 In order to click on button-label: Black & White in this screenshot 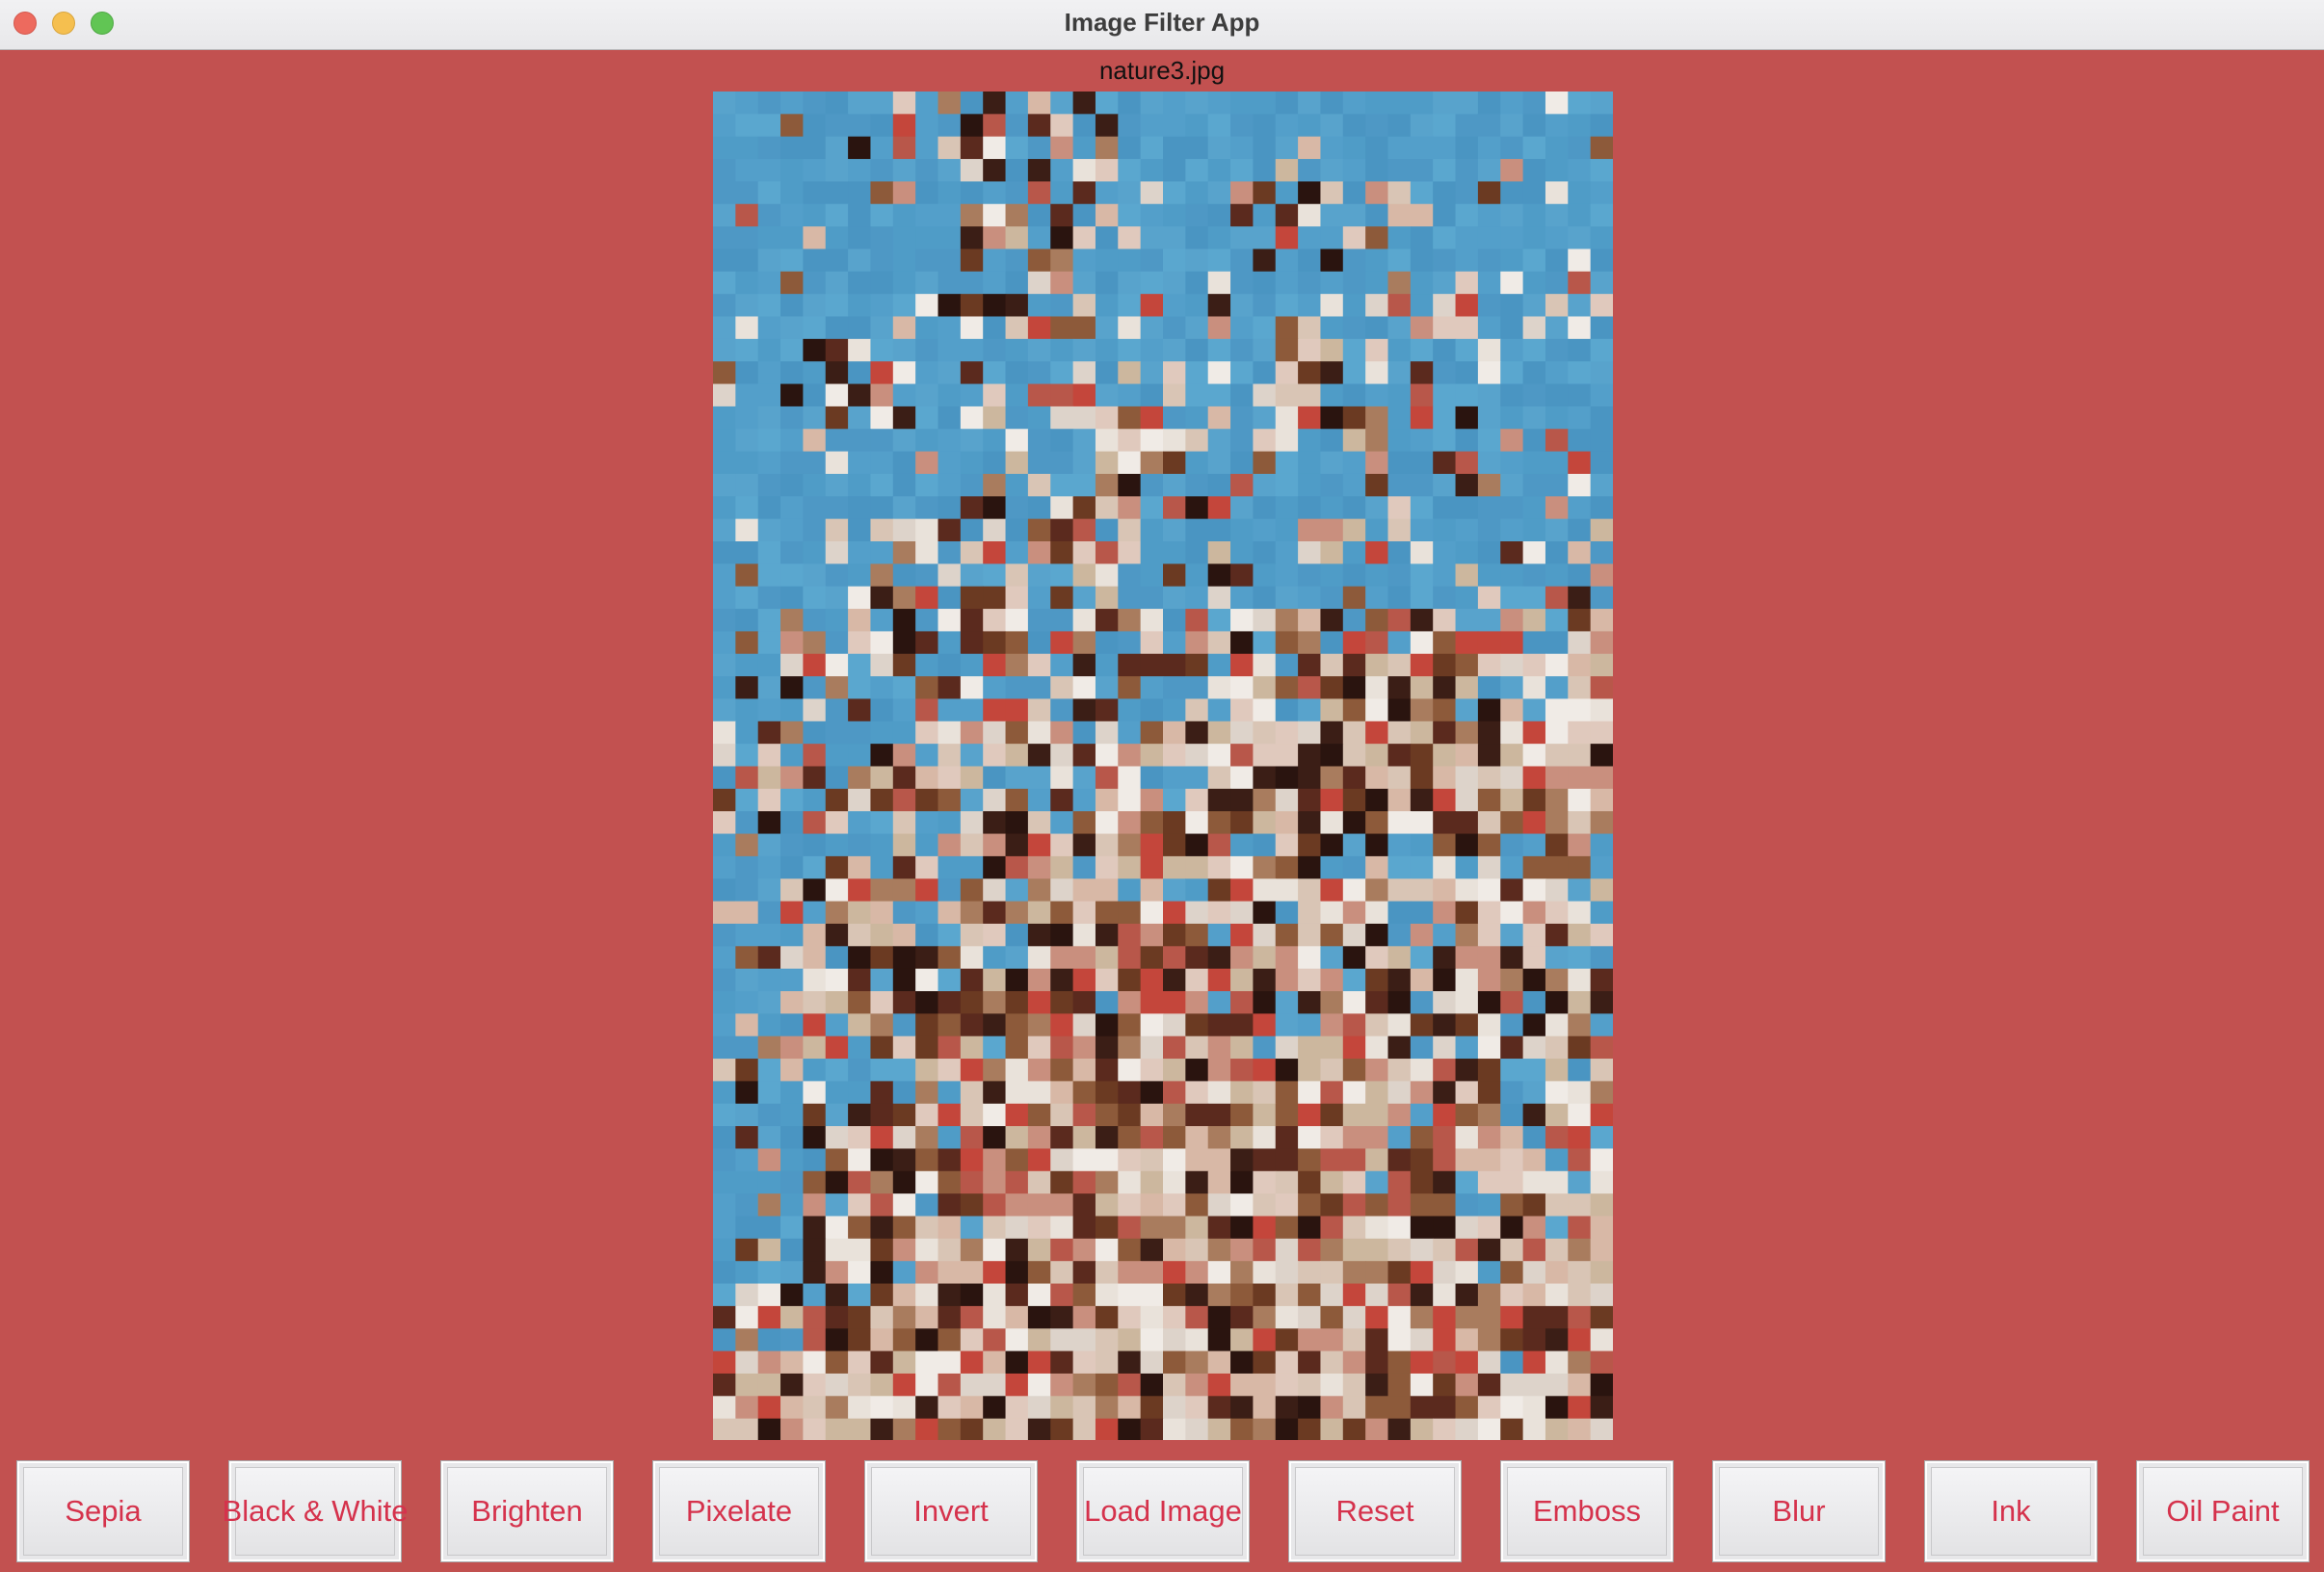, I will do `click(316, 1511)`.